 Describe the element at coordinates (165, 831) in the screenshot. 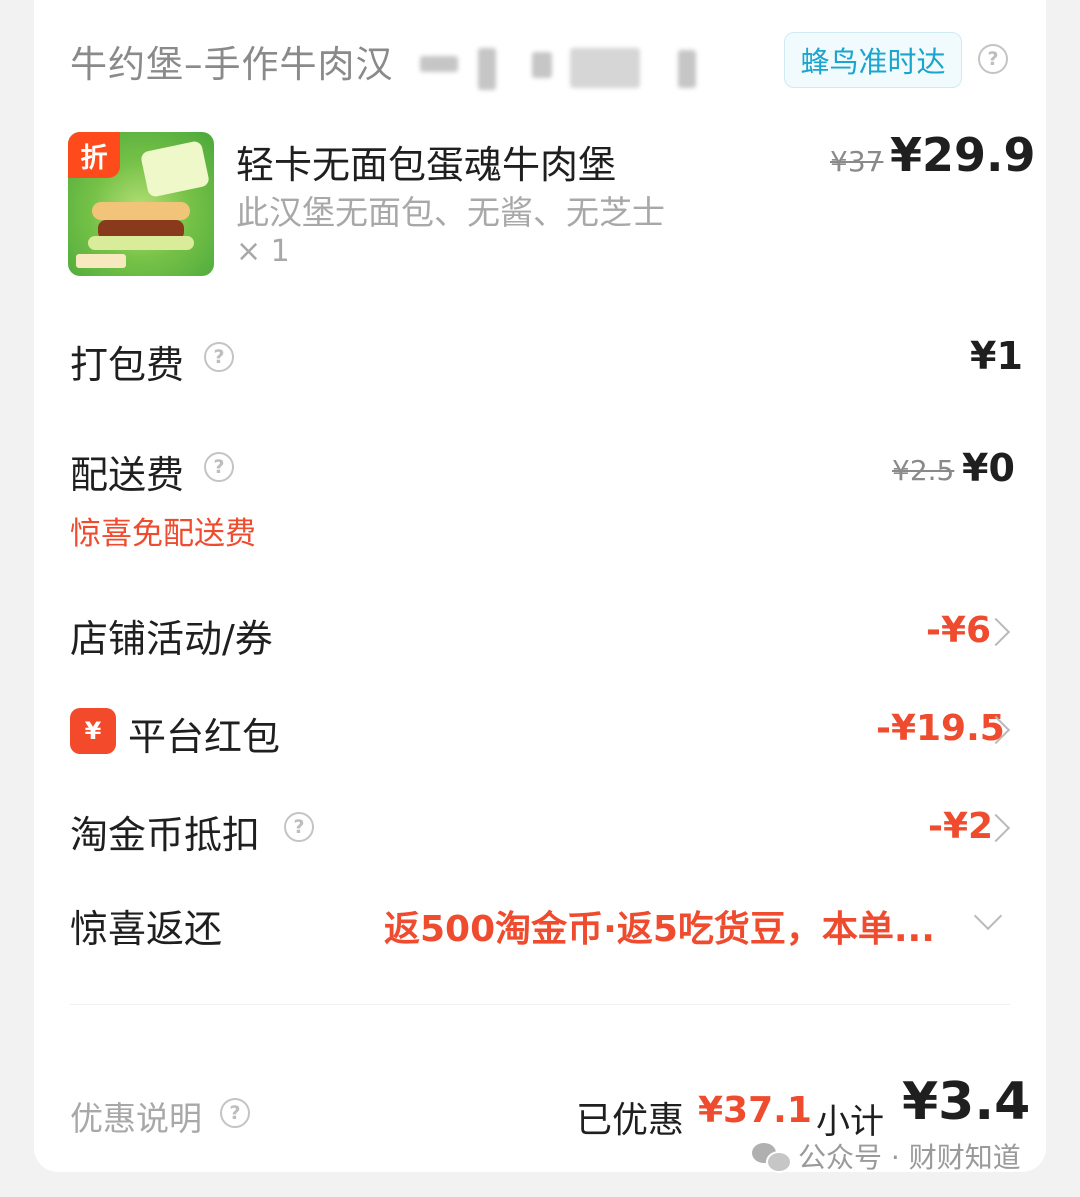

I see `coins-label: 淘金币抵扣` at that location.